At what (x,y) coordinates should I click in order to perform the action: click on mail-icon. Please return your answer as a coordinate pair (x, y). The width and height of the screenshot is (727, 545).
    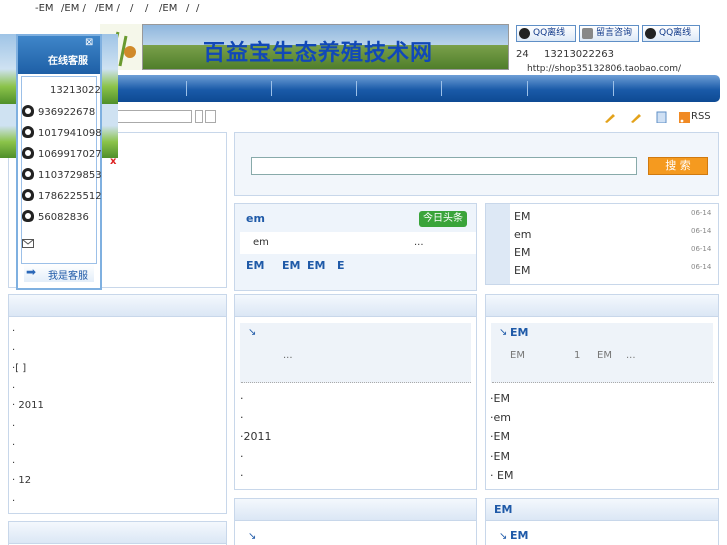
    Looking at the image, I should click on (28, 244).